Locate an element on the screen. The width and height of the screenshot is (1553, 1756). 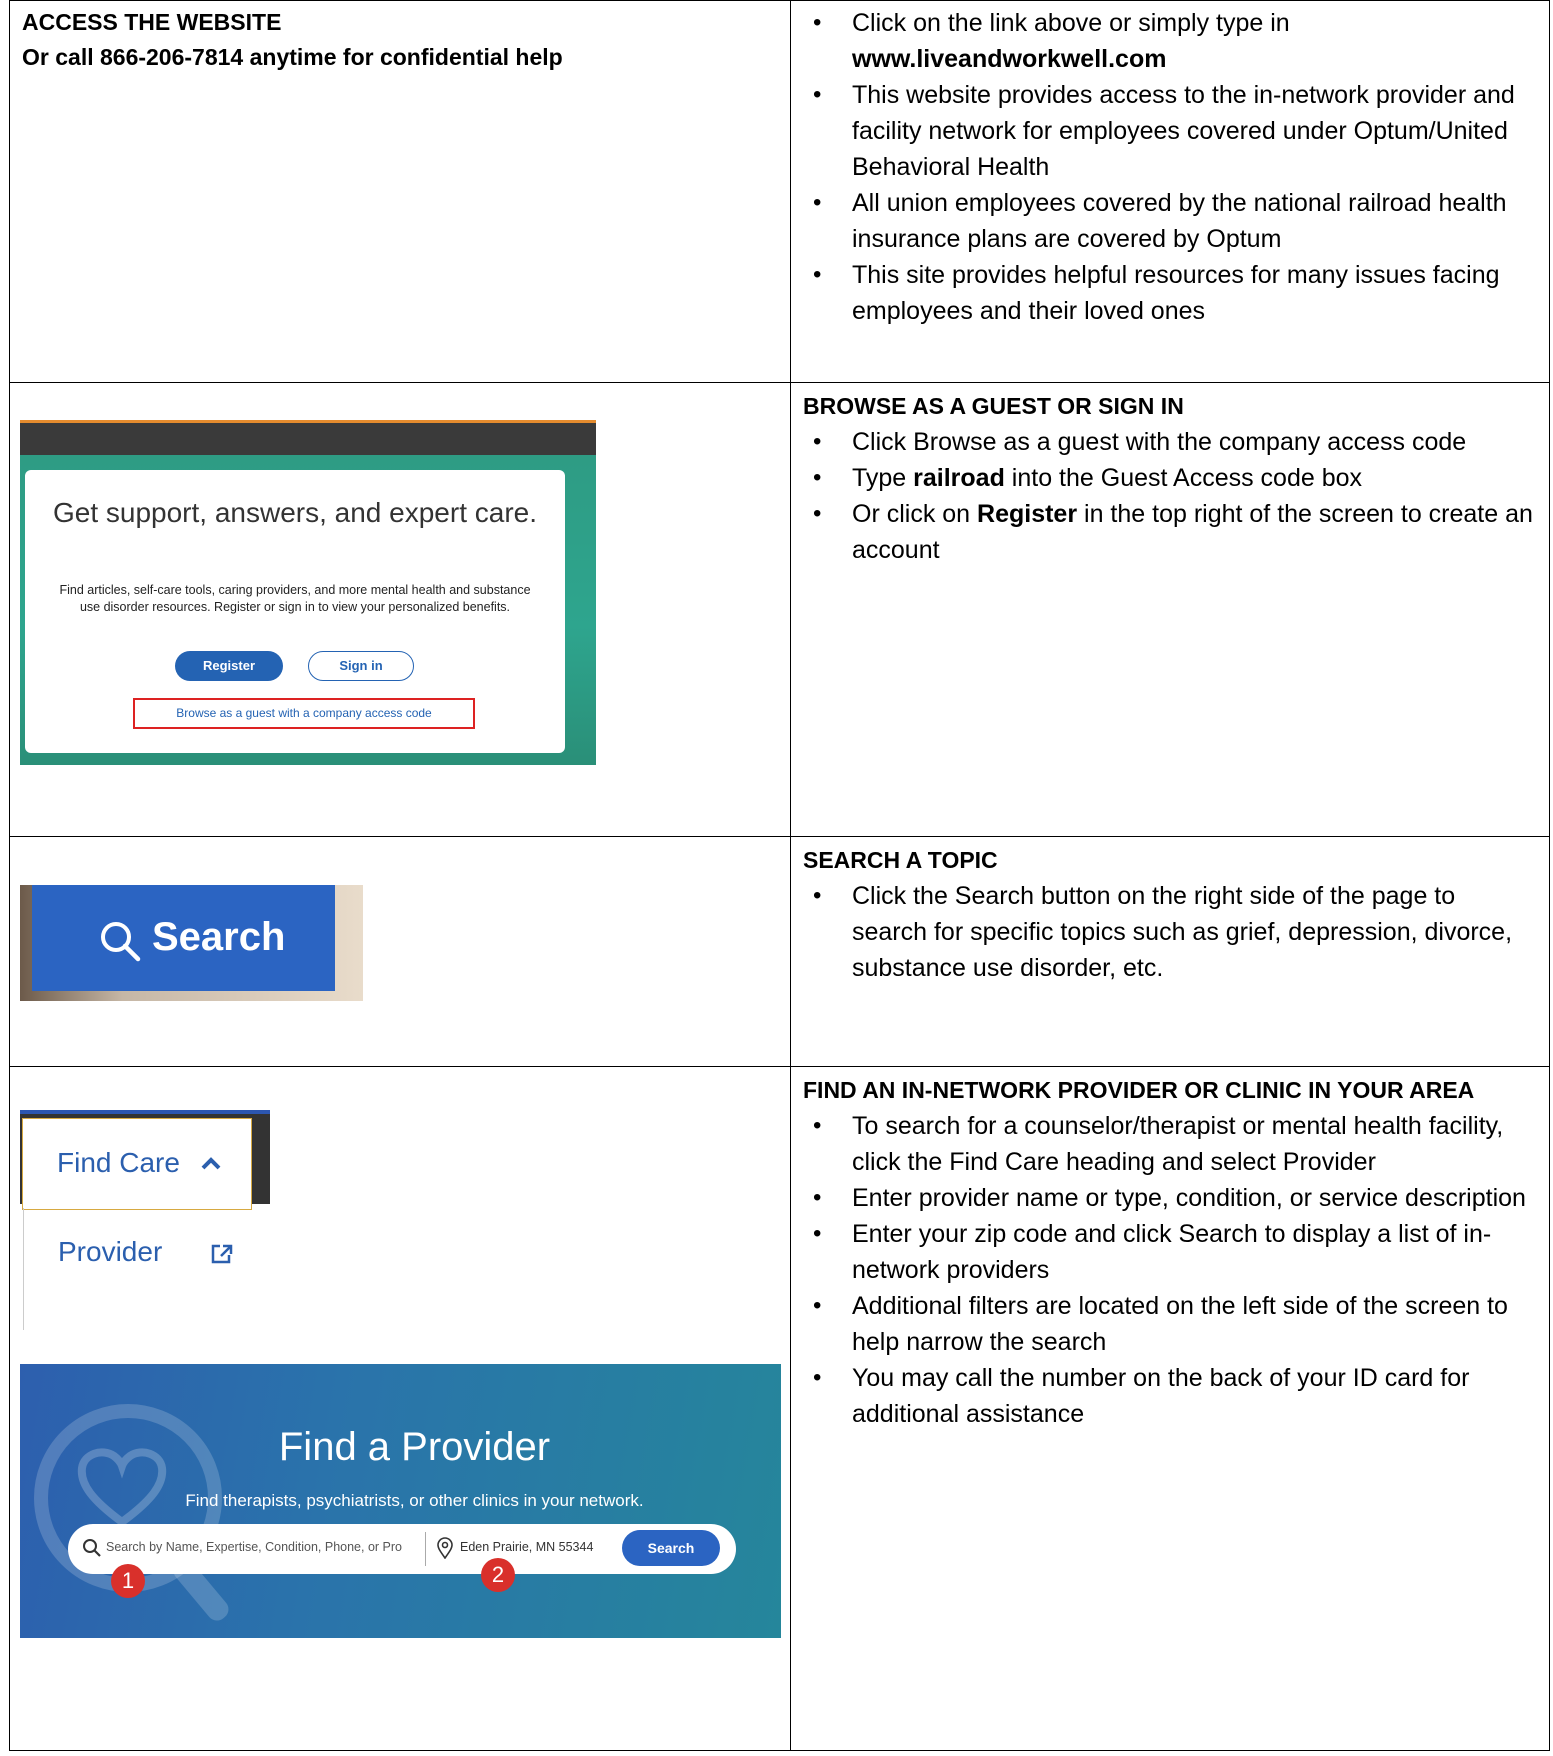
register-button: Register is located at coordinates (229, 666).